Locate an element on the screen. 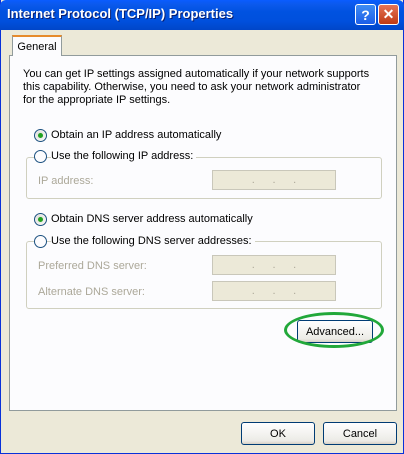  preferred-dns-field: . . . is located at coordinates (274, 265).